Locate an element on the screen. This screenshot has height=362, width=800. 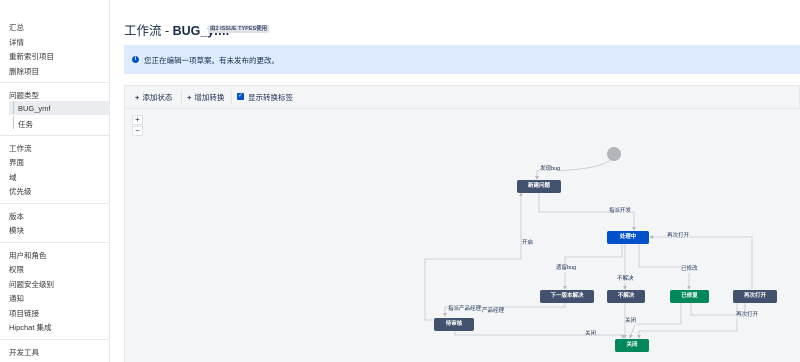
status-closed: 关闭 is located at coordinates (632, 345).